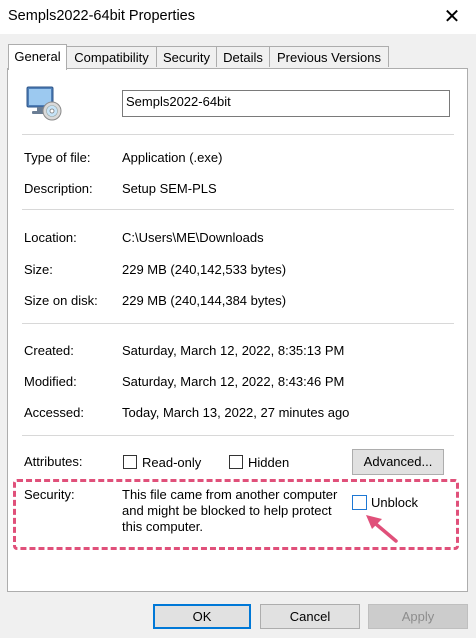  What do you see at coordinates (162, 526) in the screenshot?
I see `security-message-line: this computer.` at bounding box center [162, 526].